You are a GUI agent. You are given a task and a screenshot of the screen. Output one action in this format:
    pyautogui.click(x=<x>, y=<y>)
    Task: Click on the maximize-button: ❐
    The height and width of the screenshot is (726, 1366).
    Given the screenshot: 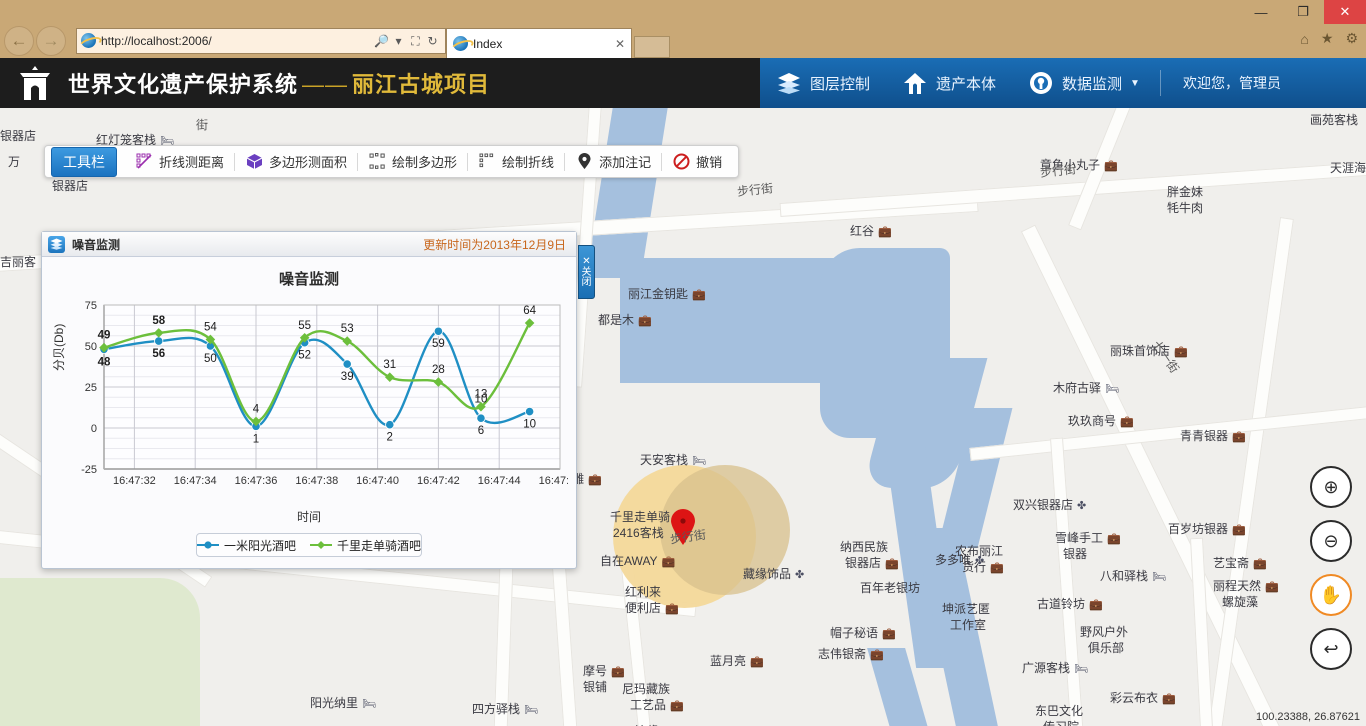 What is the action you would take?
    pyautogui.click(x=1303, y=12)
    